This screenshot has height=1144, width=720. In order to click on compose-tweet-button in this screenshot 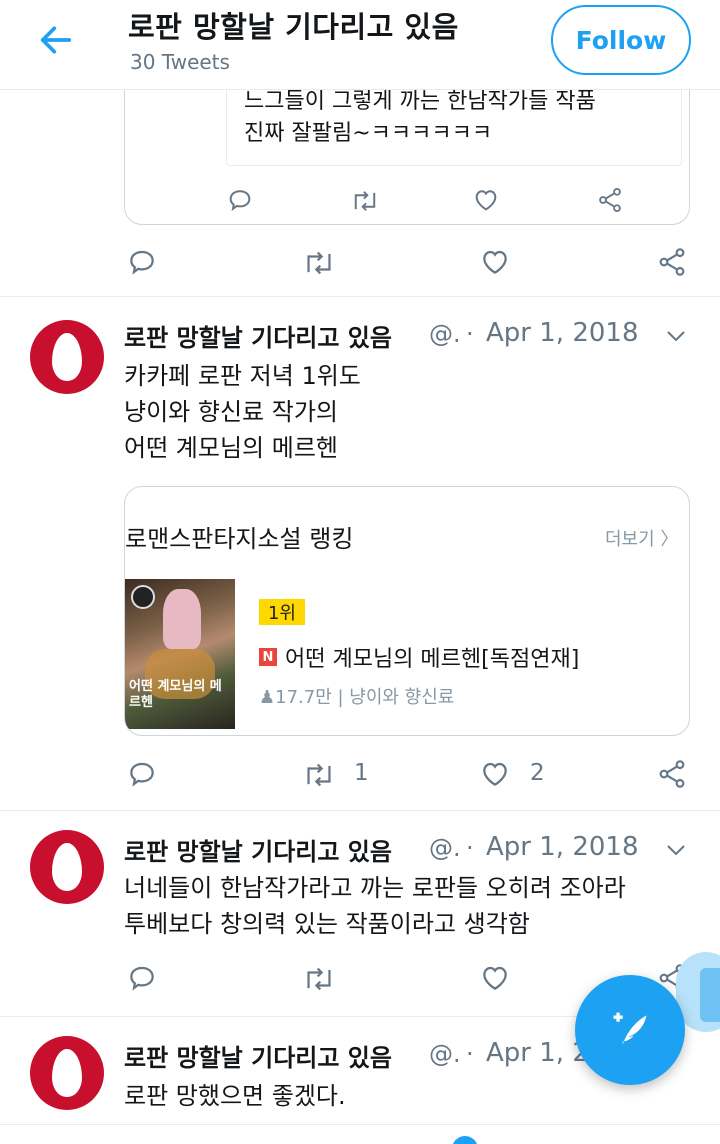, I will do `click(630, 1030)`.